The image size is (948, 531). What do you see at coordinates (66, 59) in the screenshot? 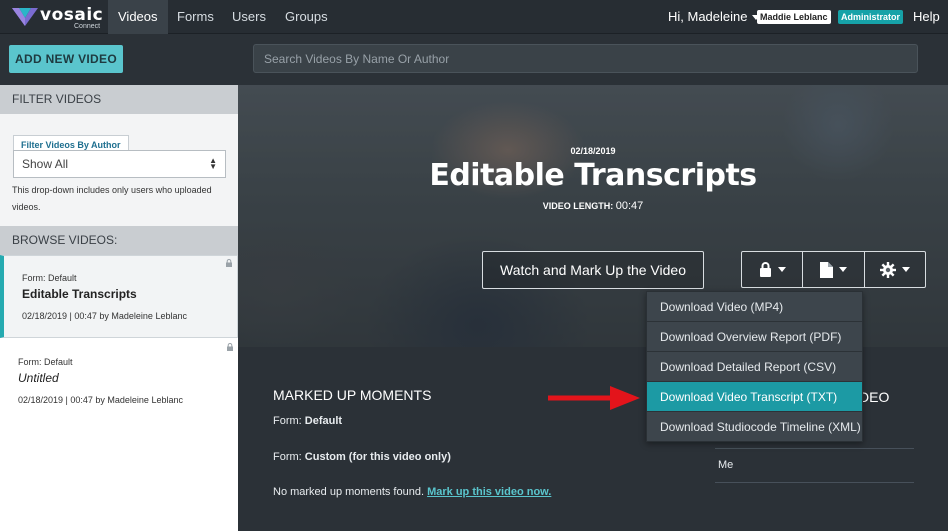
I see `add-new-video-button: ADD NEW VIDEO` at bounding box center [66, 59].